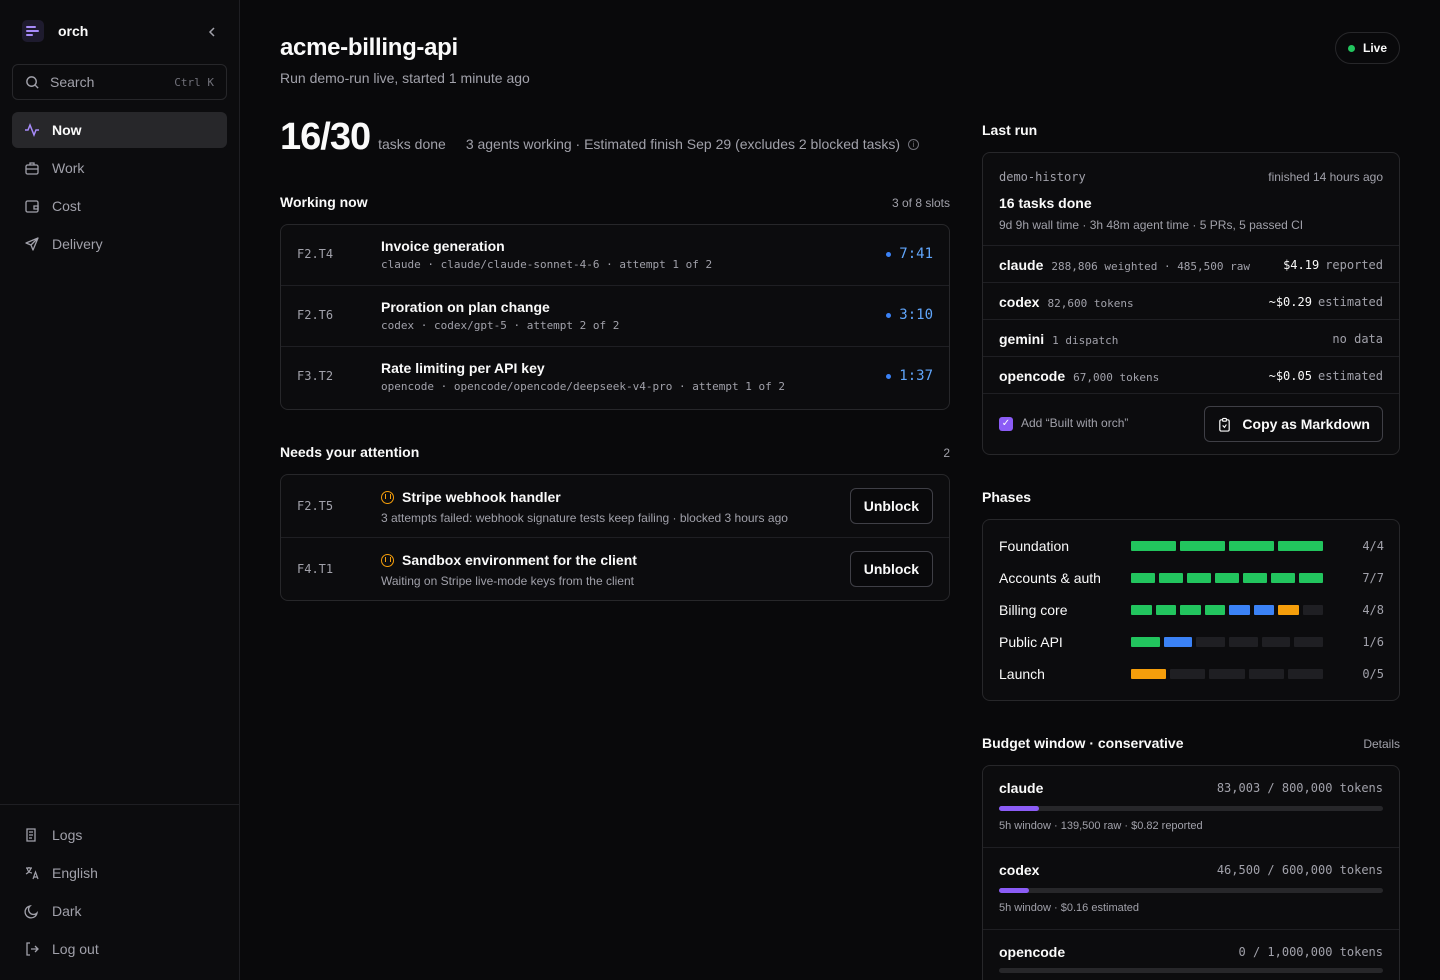 This screenshot has width=1440, height=980. I want to click on phase-count: 7/7, so click(1373, 578).